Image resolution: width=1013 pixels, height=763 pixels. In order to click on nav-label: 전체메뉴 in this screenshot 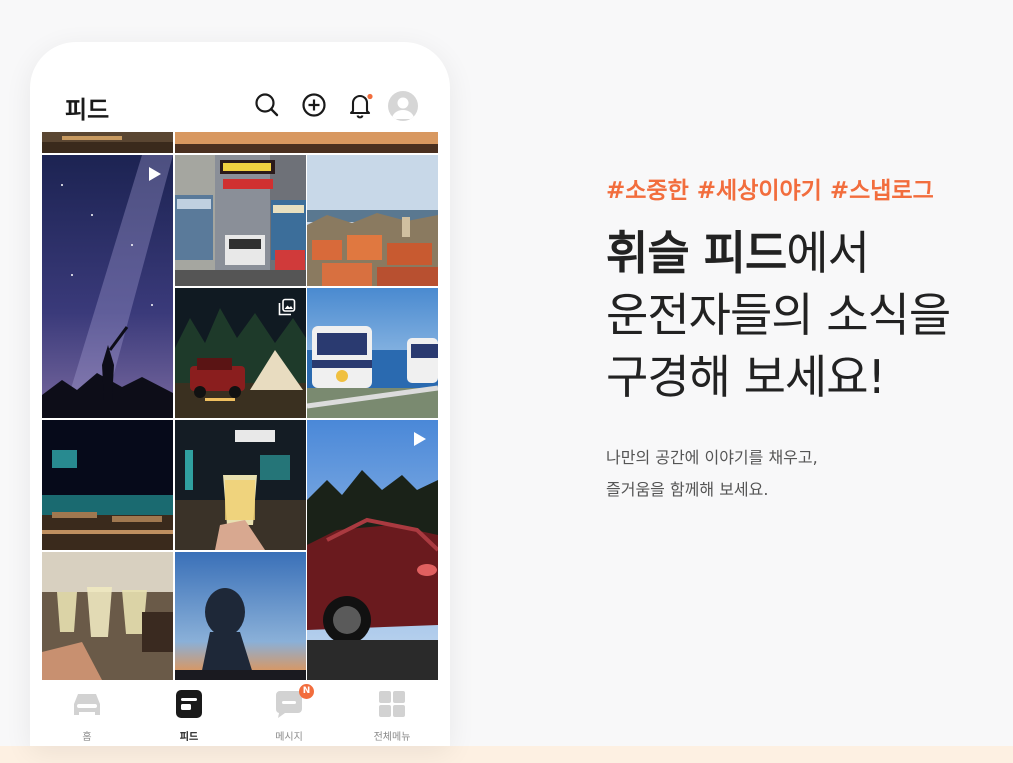, I will do `click(392, 737)`.